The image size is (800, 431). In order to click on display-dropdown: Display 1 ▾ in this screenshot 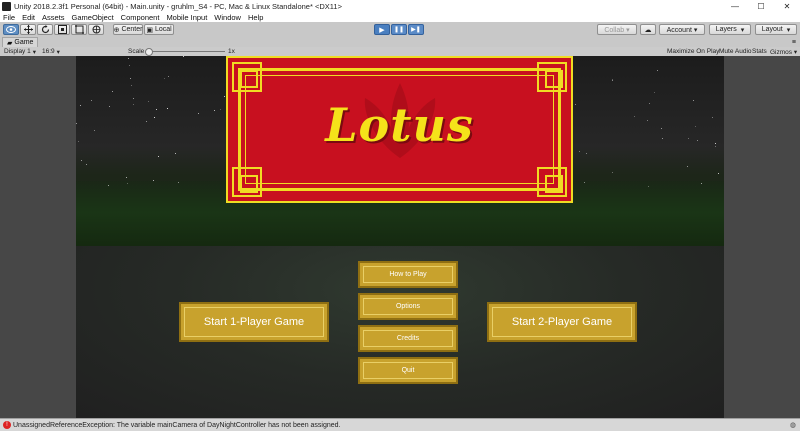, I will do `click(20, 52)`.